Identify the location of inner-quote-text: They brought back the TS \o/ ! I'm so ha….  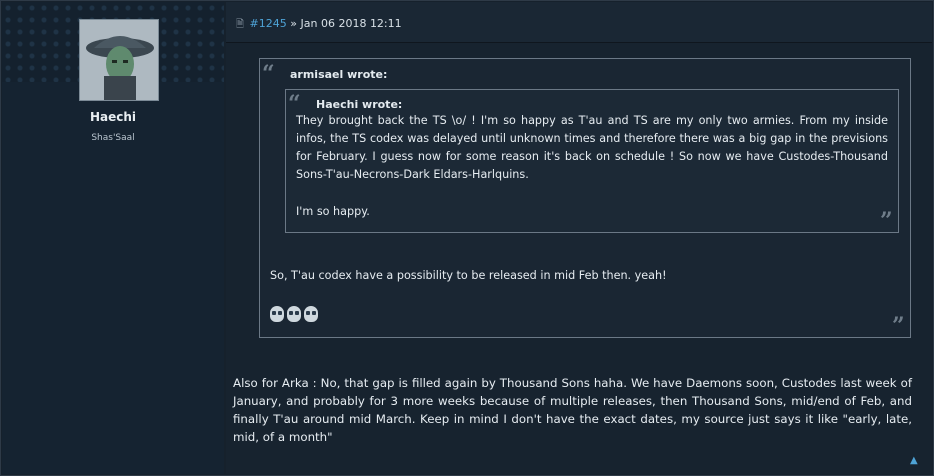
(592, 147).